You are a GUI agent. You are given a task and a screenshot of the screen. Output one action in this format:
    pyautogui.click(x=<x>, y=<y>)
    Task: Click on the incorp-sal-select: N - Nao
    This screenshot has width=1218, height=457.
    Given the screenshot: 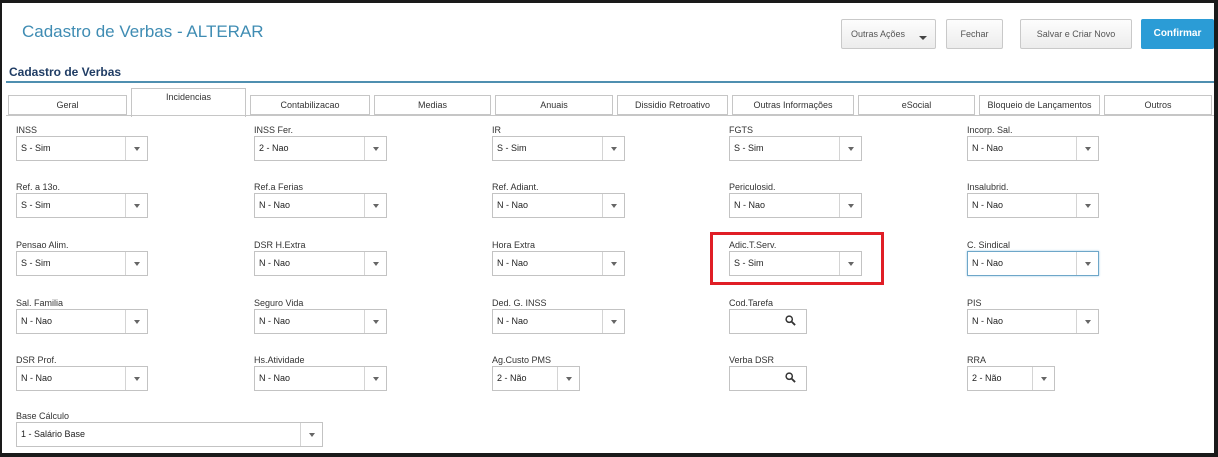 What is the action you would take?
    pyautogui.click(x=1033, y=148)
    